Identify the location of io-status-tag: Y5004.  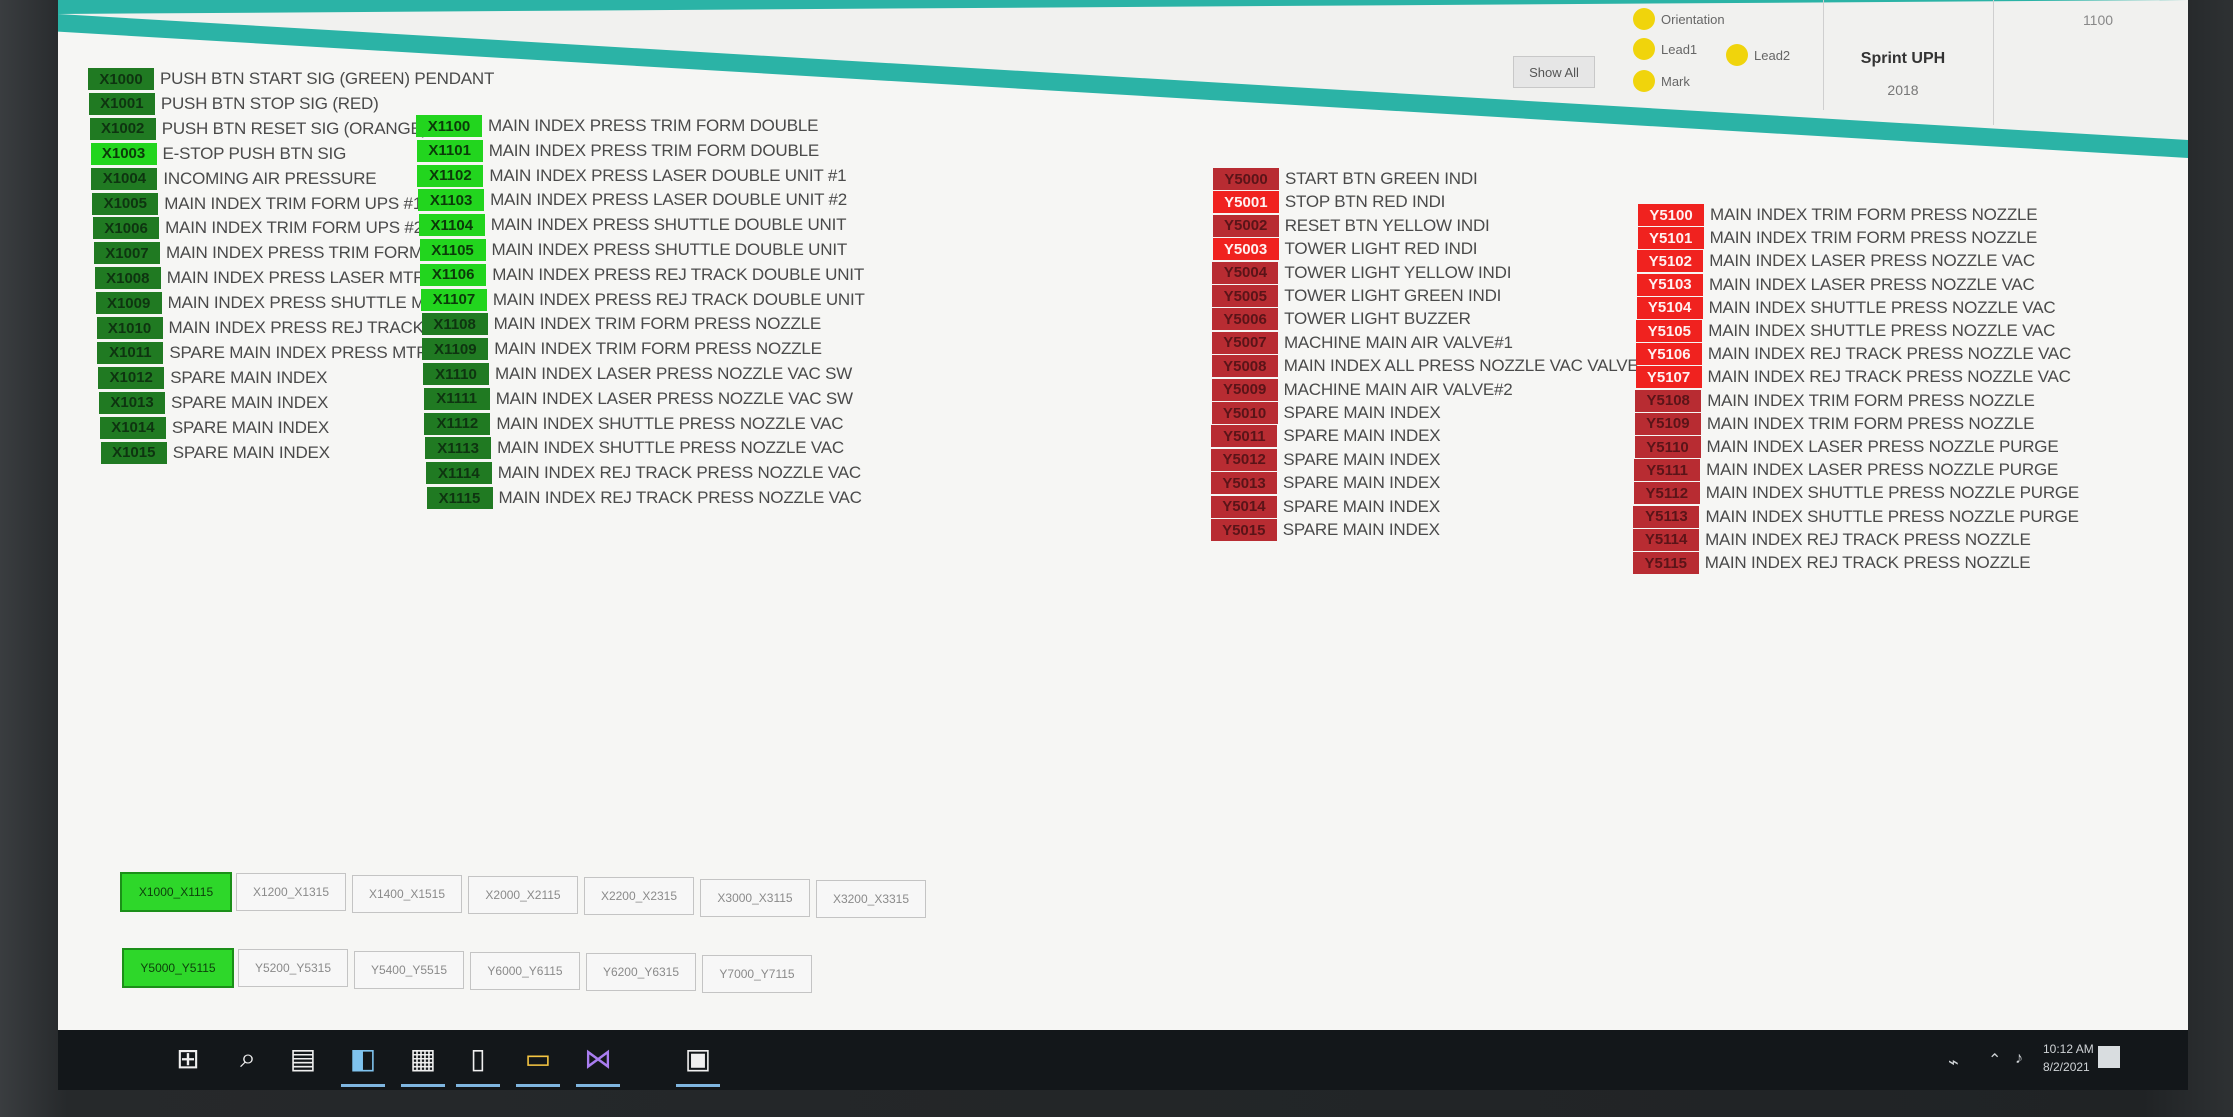
(1245, 272).